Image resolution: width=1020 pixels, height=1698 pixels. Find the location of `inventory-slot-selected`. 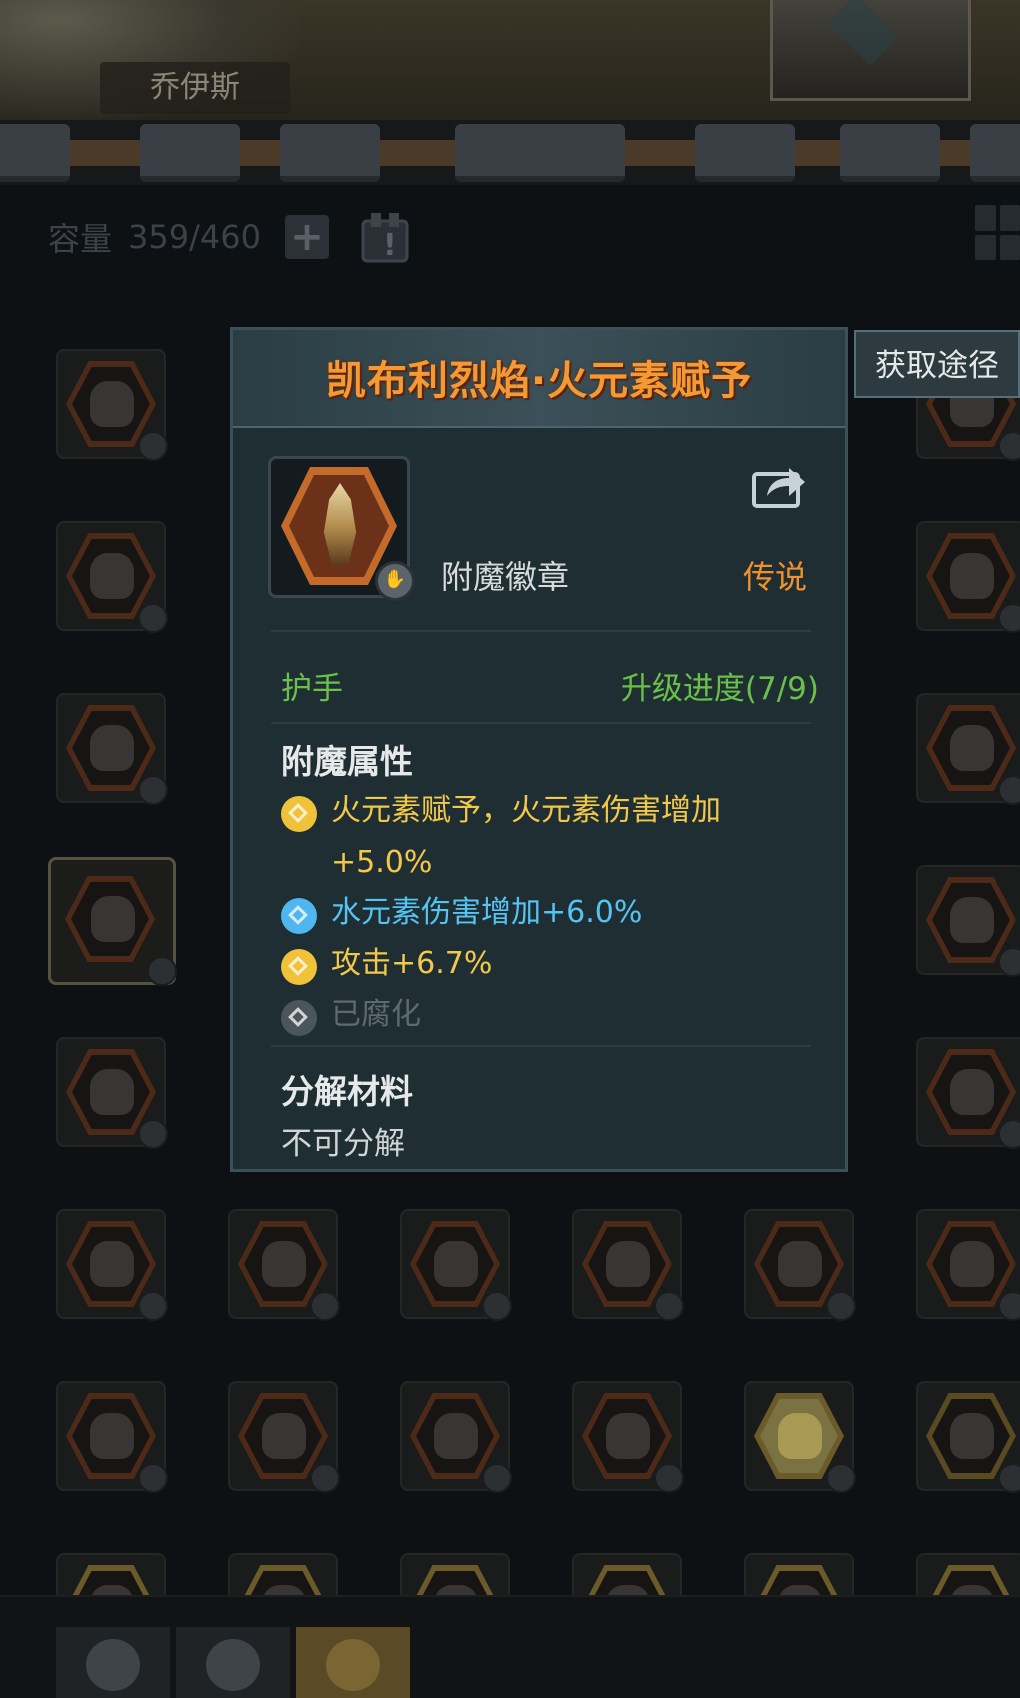

inventory-slot-selected is located at coordinates (112, 921).